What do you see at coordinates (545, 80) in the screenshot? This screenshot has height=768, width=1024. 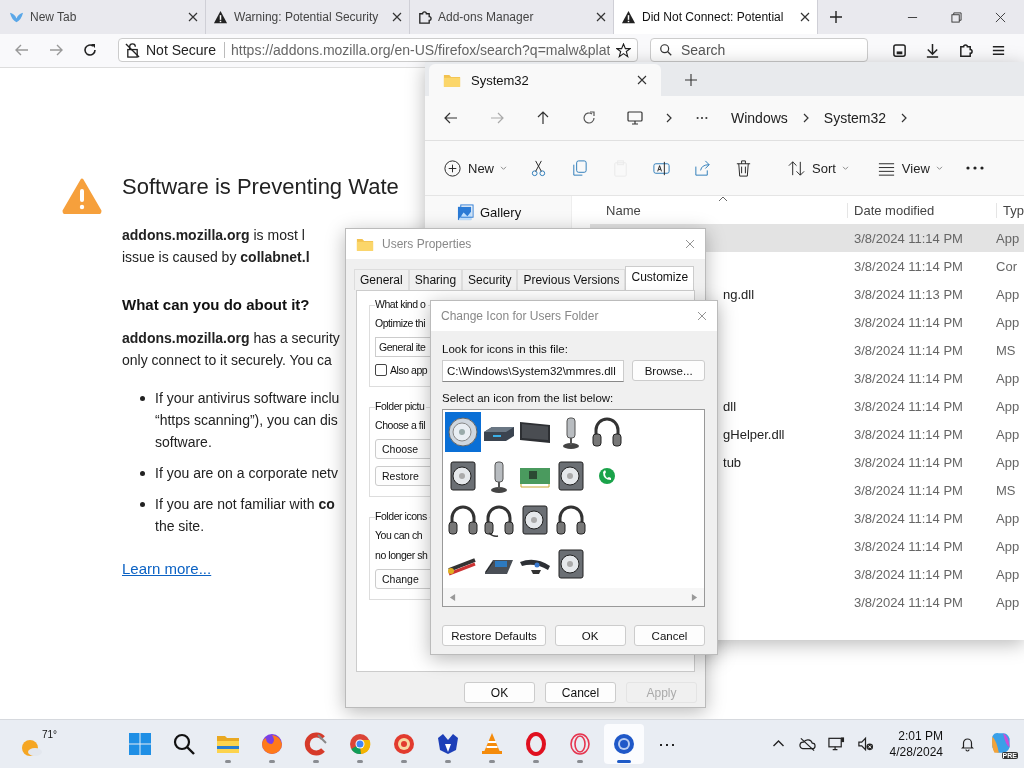 I see `explorer-tab: System32` at bounding box center [545, 80].